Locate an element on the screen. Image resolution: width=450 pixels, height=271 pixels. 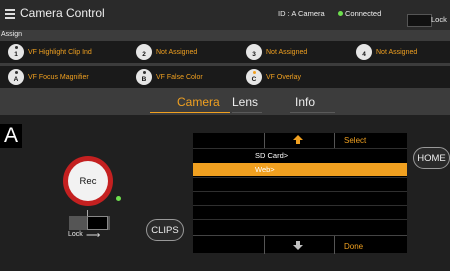
home-button: HOME is located at coordinates (431, 158).